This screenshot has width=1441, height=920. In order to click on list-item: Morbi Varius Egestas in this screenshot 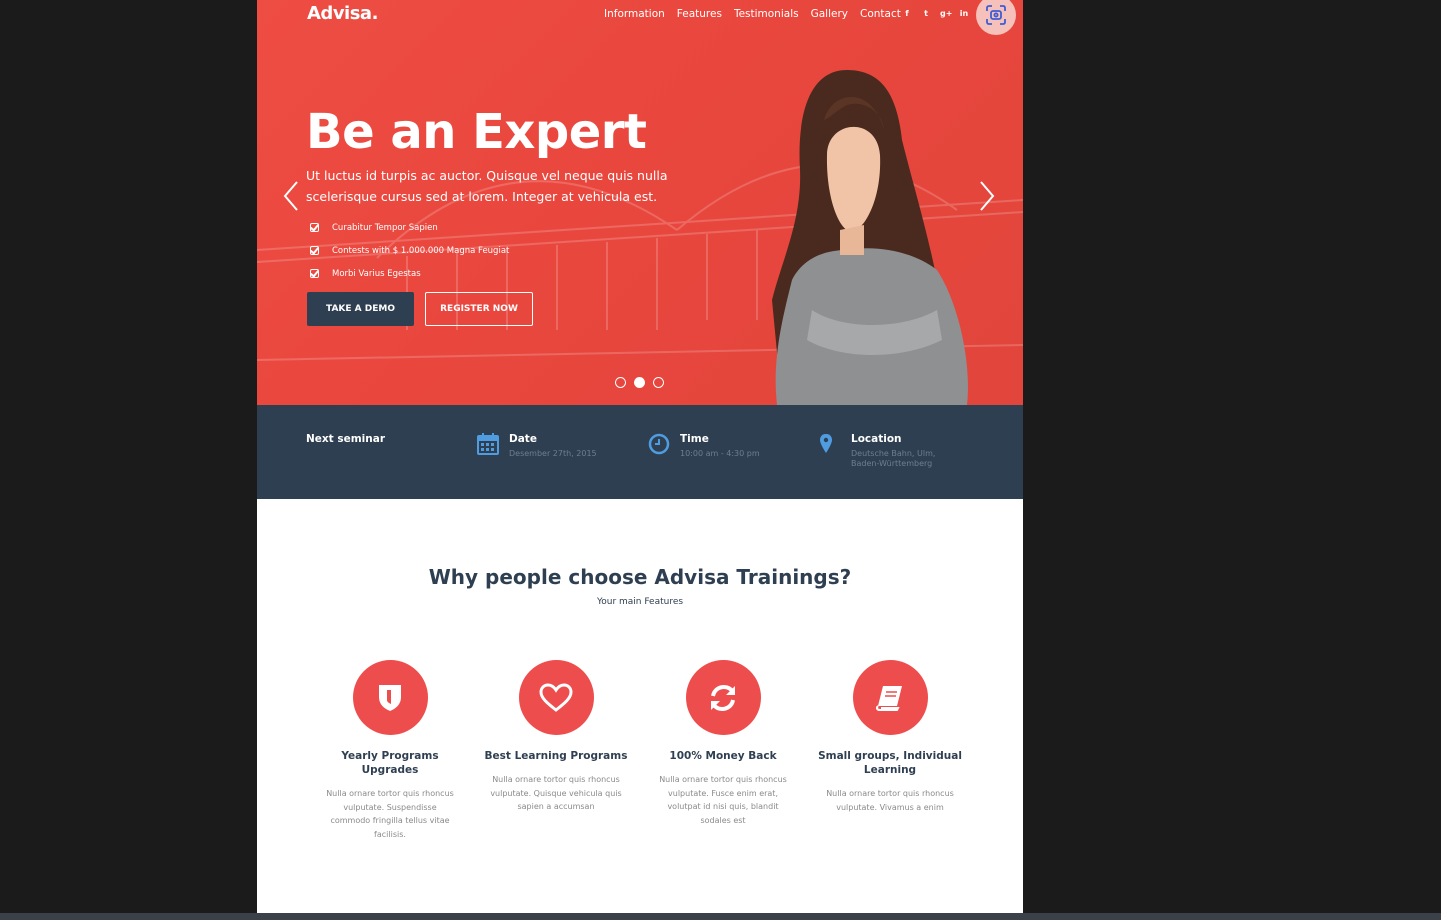, I will do `click(409, 273)`.